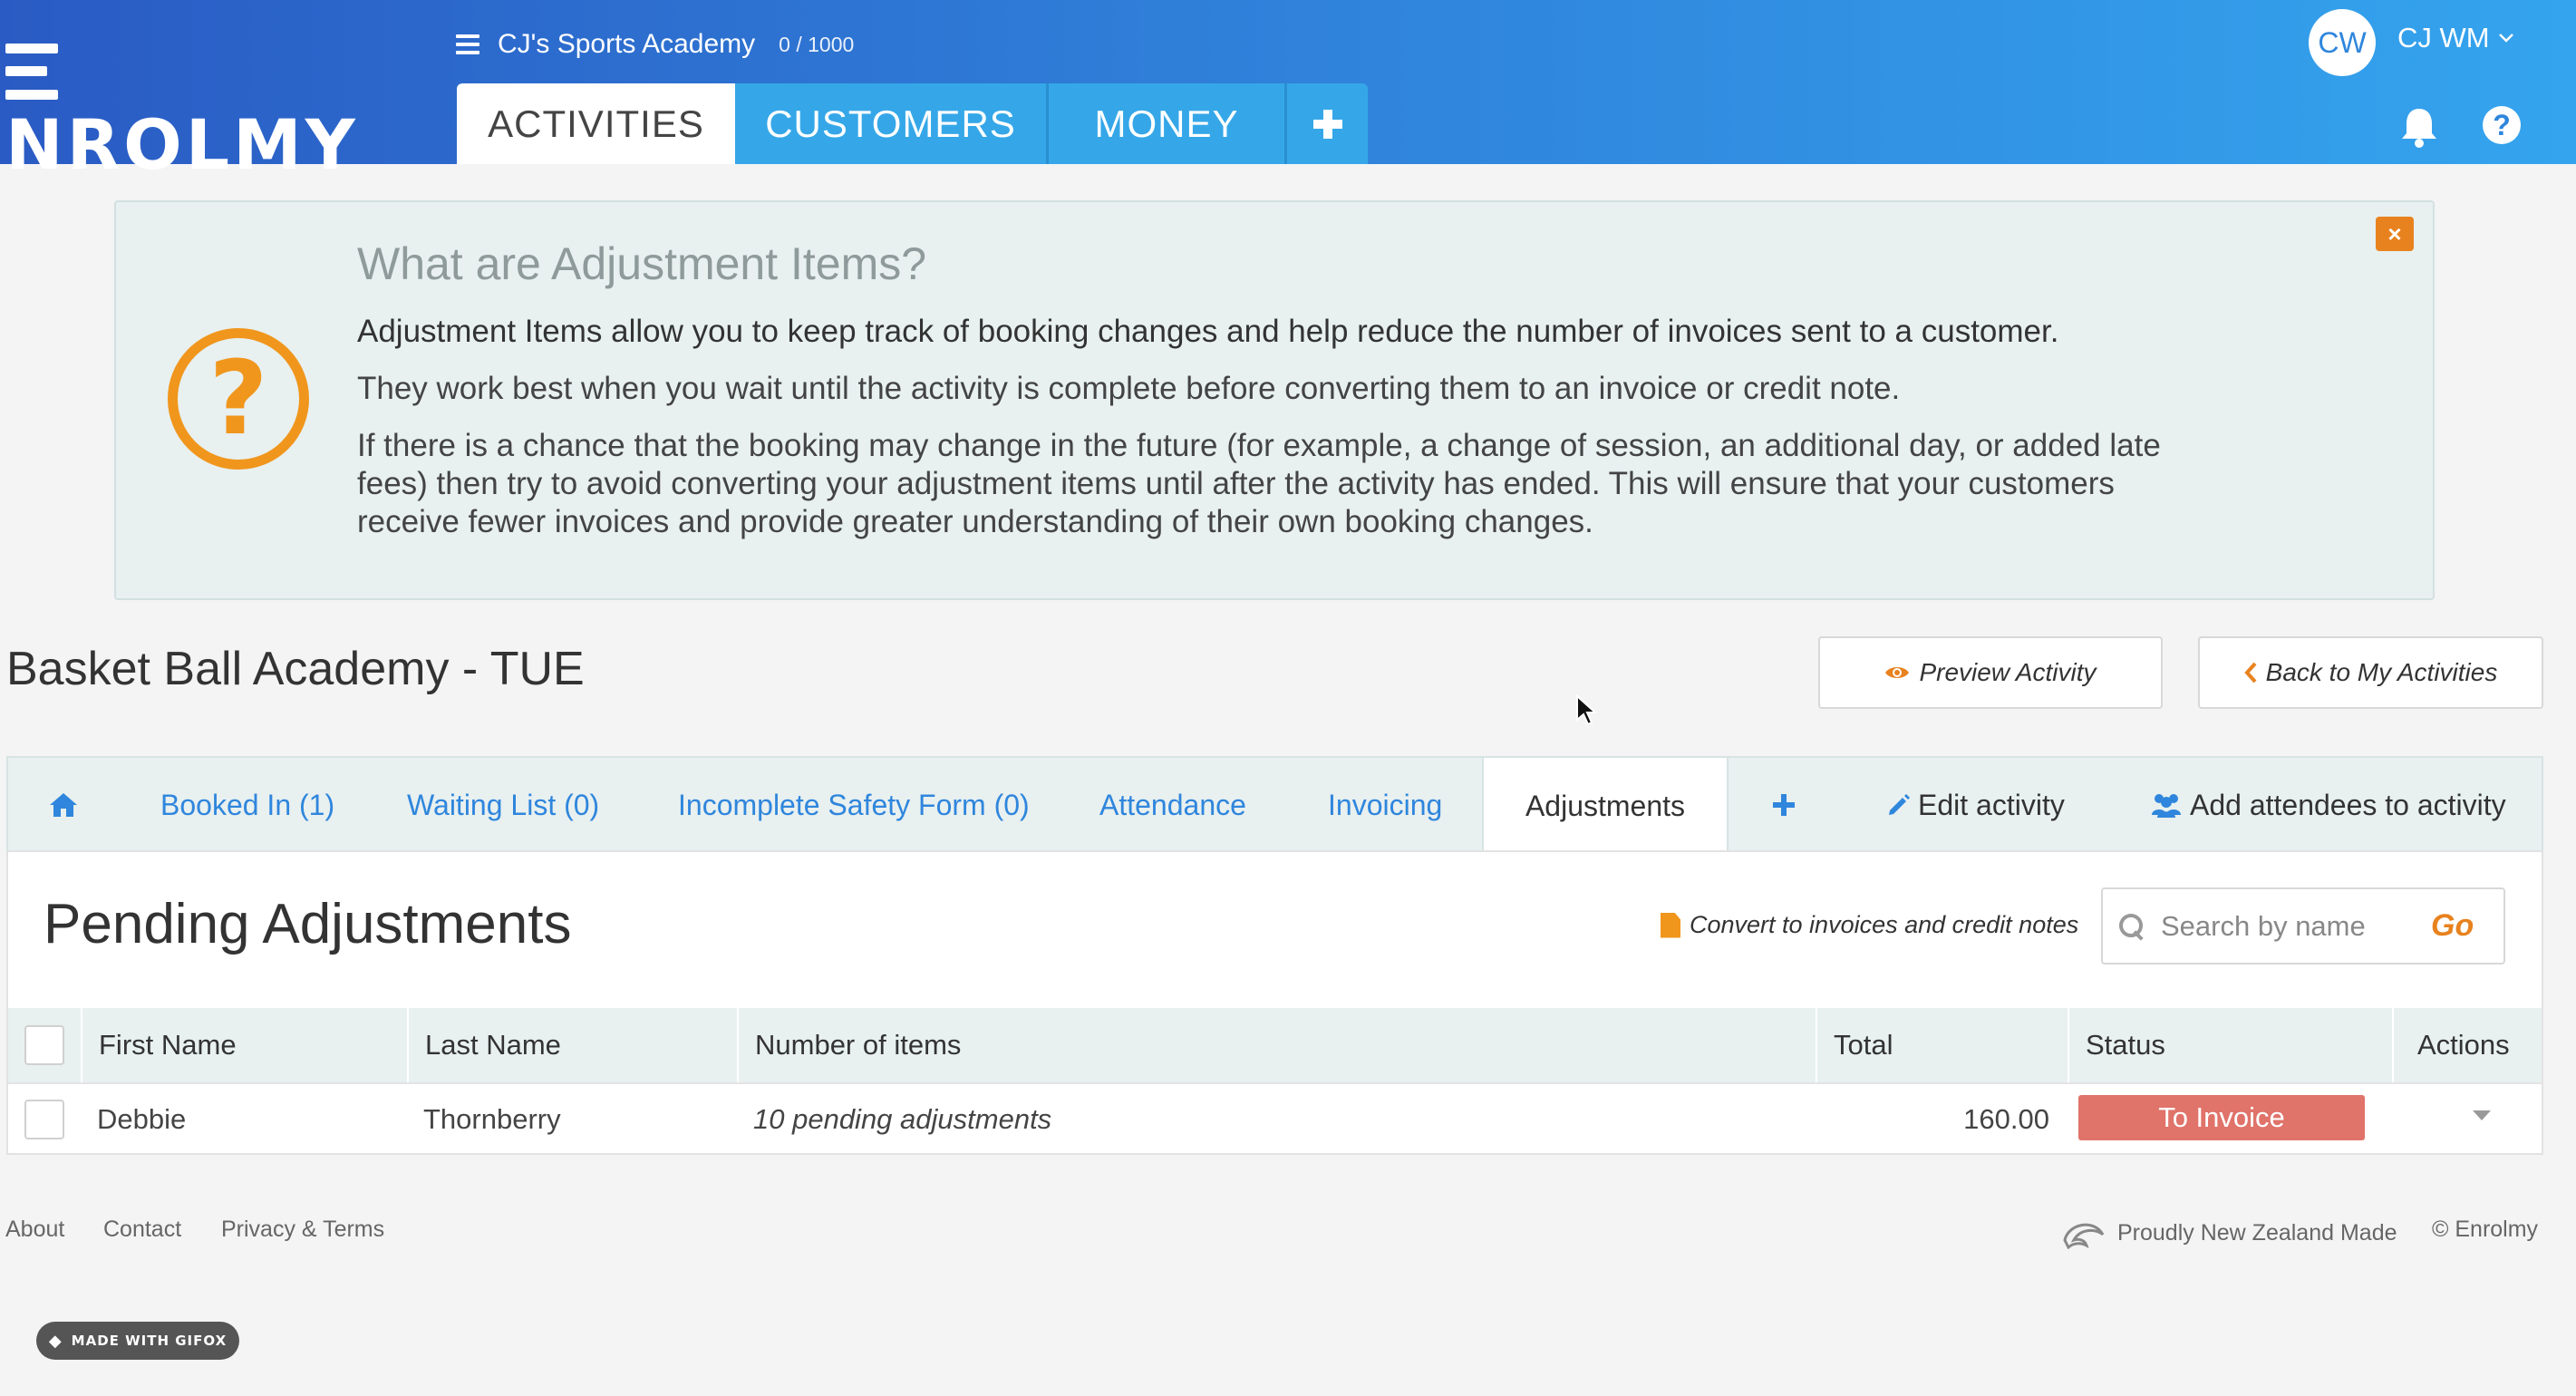 This screenshot has height=1396, width=2576. What do you see at coordinates (2467, 1045) in the screenshot?
I see `column-header-actions: Actions` at bounding box center [2467, 1045].